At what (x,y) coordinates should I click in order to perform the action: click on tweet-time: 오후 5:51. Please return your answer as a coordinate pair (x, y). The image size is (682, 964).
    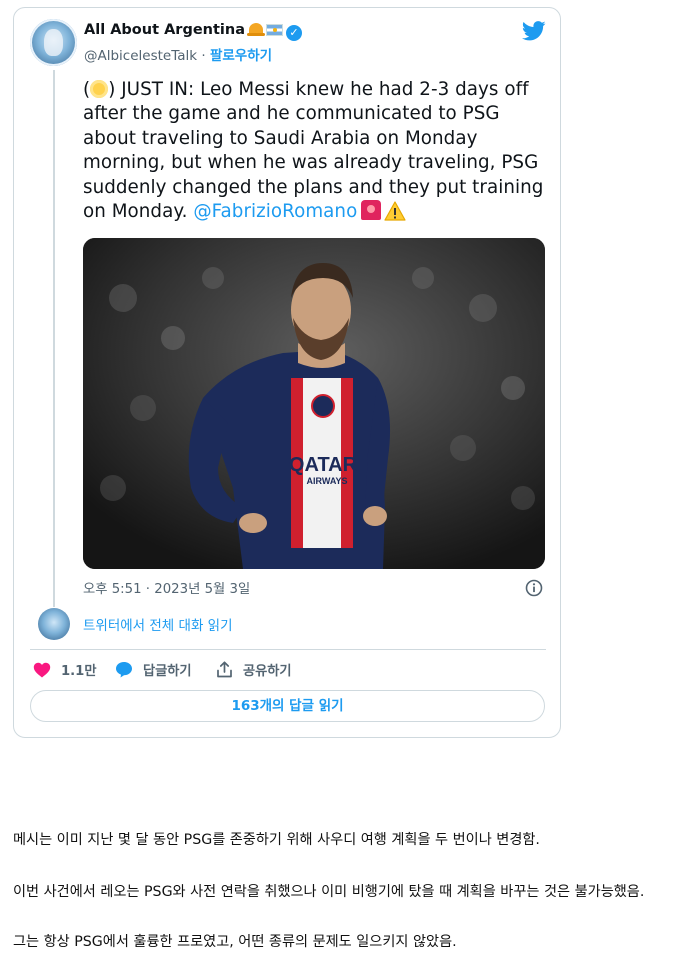
    Looking at the image, I should click on (112, 589).